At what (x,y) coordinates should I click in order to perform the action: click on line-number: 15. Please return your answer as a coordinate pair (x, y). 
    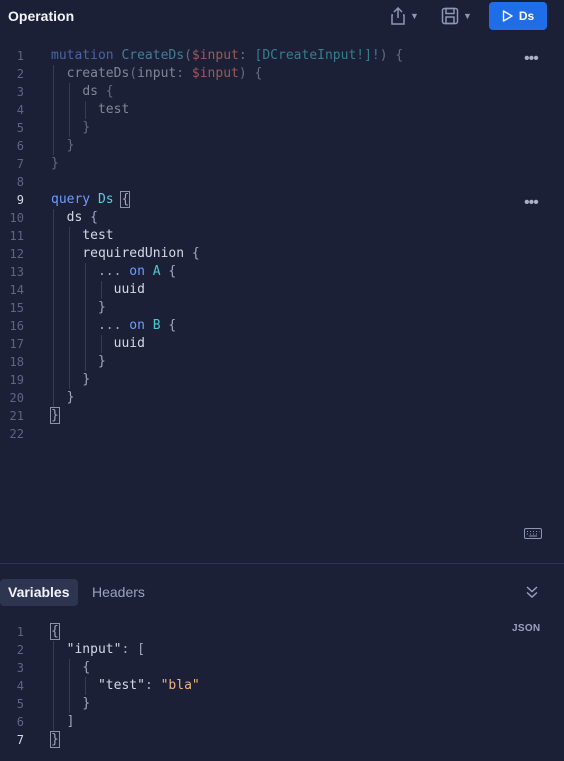
    Looking at the image, I should click on (16, 308).